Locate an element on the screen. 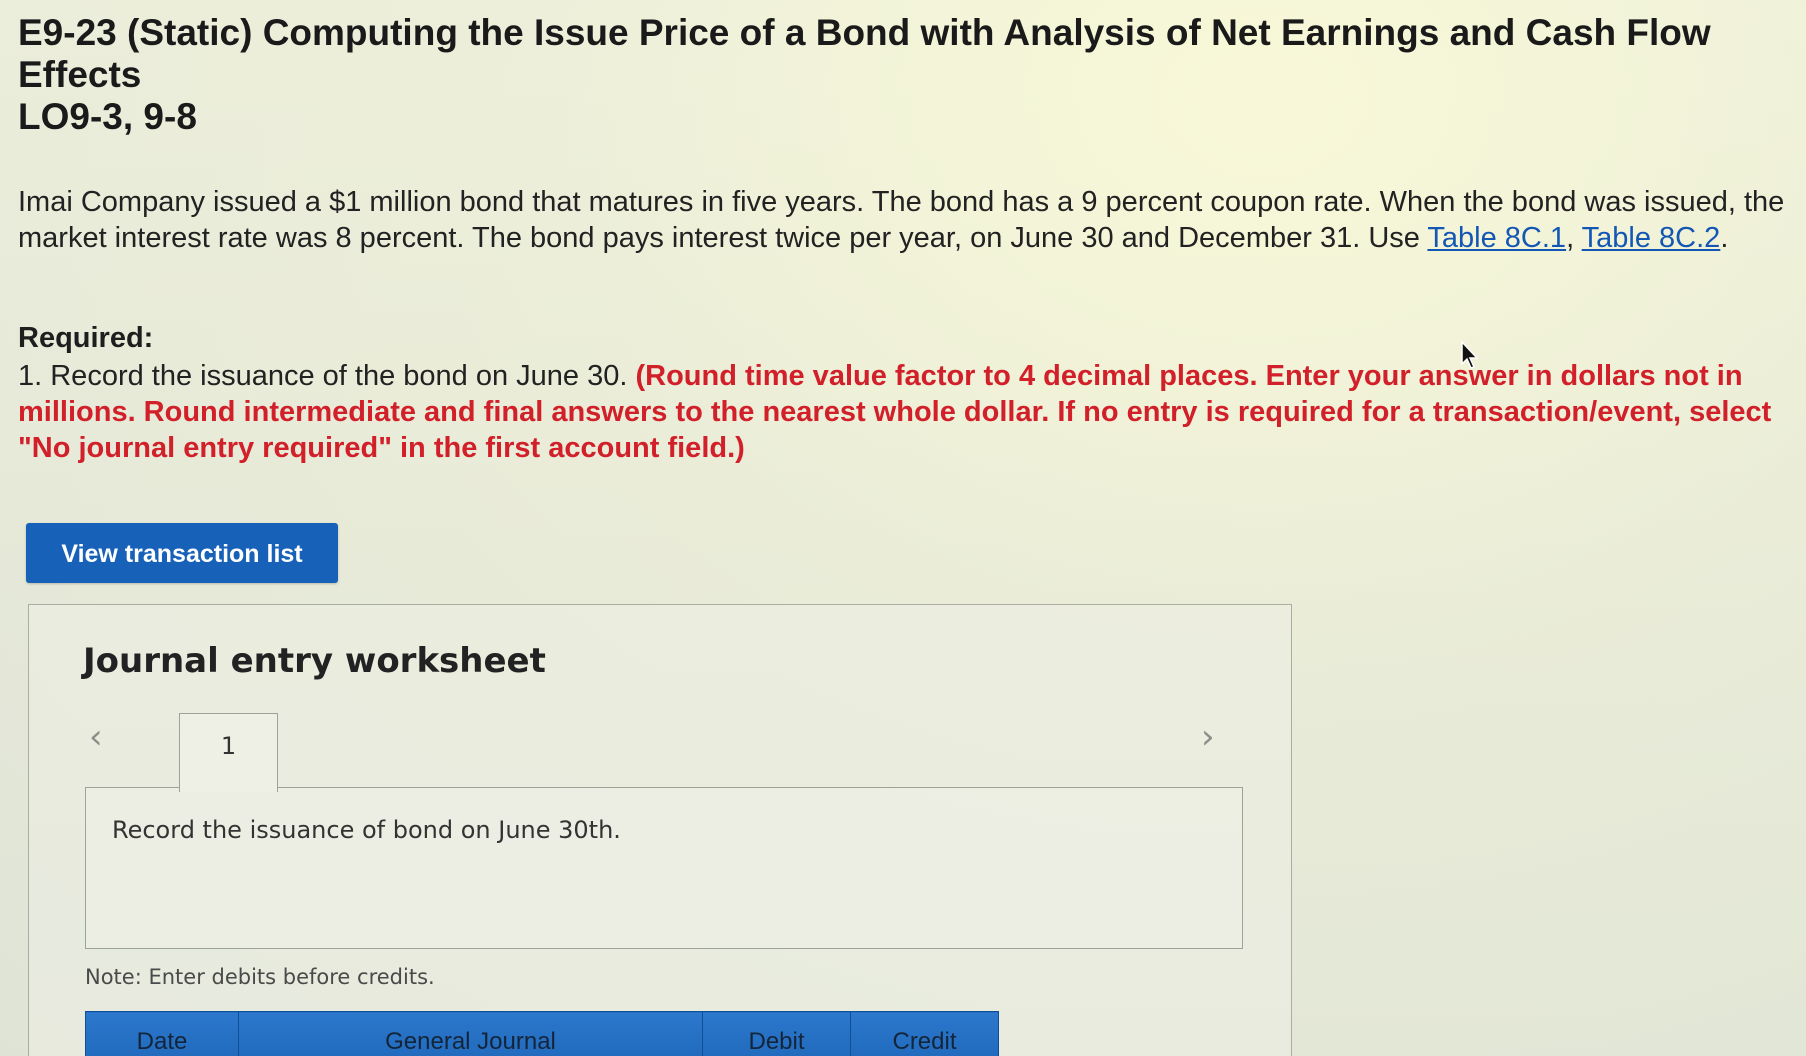  journal-table-header-row: Date General Journal Debit Credit is located at coordinates (542, 1033).